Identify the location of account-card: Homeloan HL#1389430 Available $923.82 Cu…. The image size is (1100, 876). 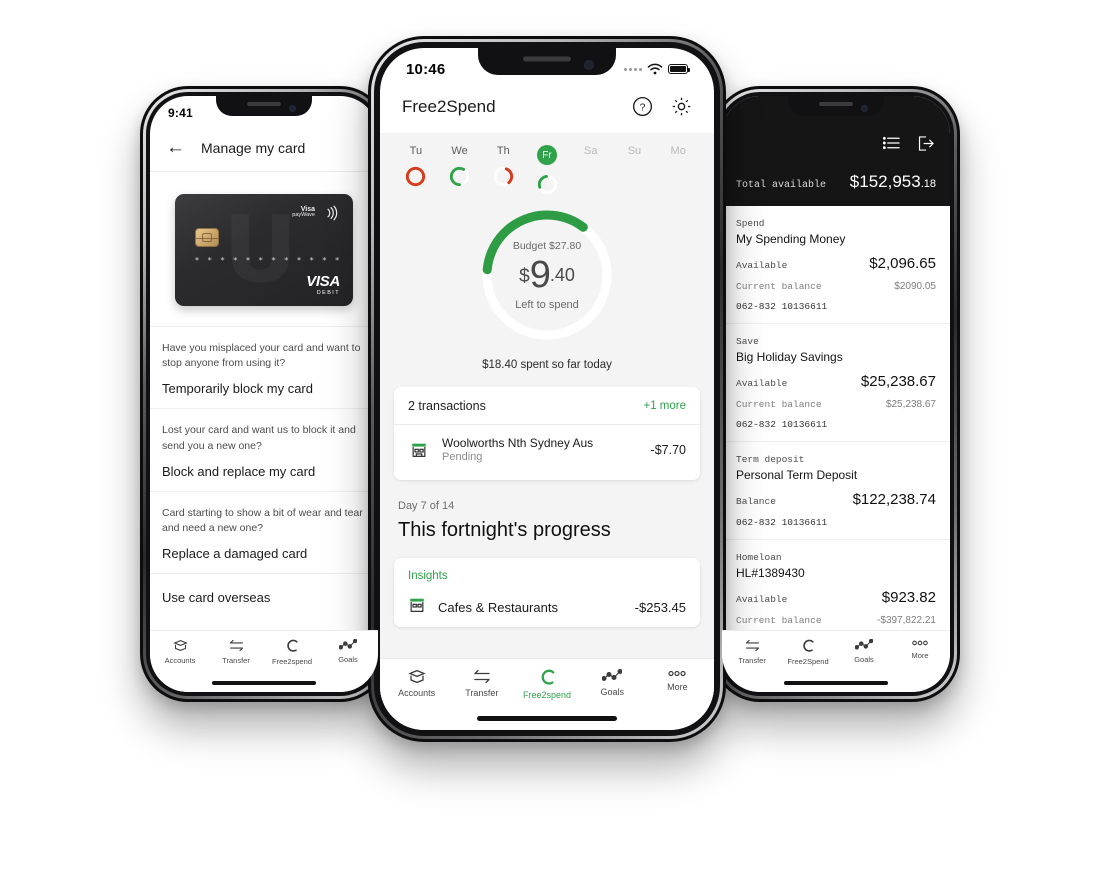
(836, 589).